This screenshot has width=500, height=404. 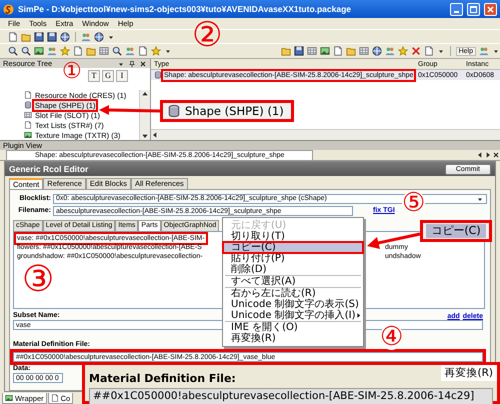 What do you see at coordinates (185, 9) in the screenshot?
I see `window-title: SimPe - D:¥objecttool¥new-sims2-objects003¥tuto¥AVENIDAvaseXX1tuto.package` at bounding box center [185, 9].